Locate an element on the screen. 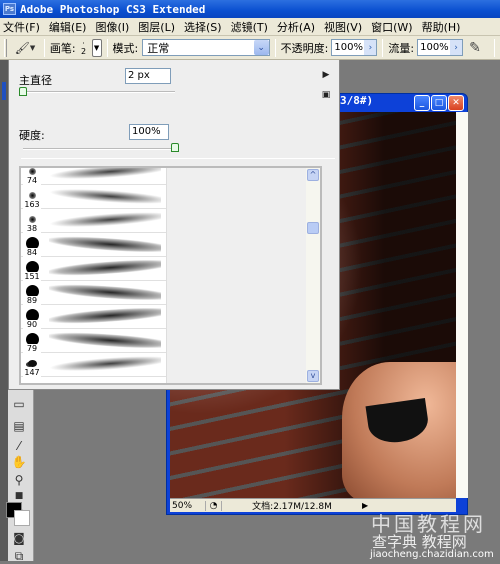 Image resolution: width=500 pixels, height=564 pixels. tool-preset-picker: 🖌 ▼ is located at coordinates (25, 48).